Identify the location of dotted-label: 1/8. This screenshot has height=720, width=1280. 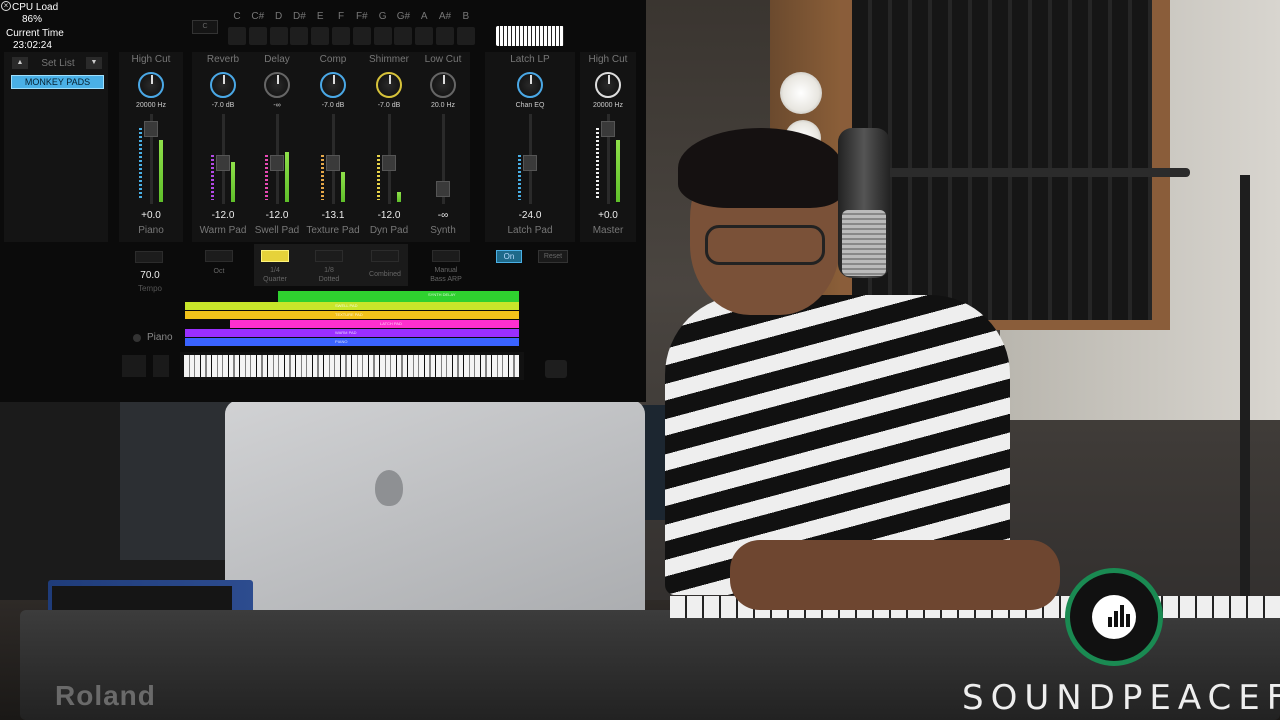
(329, 270).